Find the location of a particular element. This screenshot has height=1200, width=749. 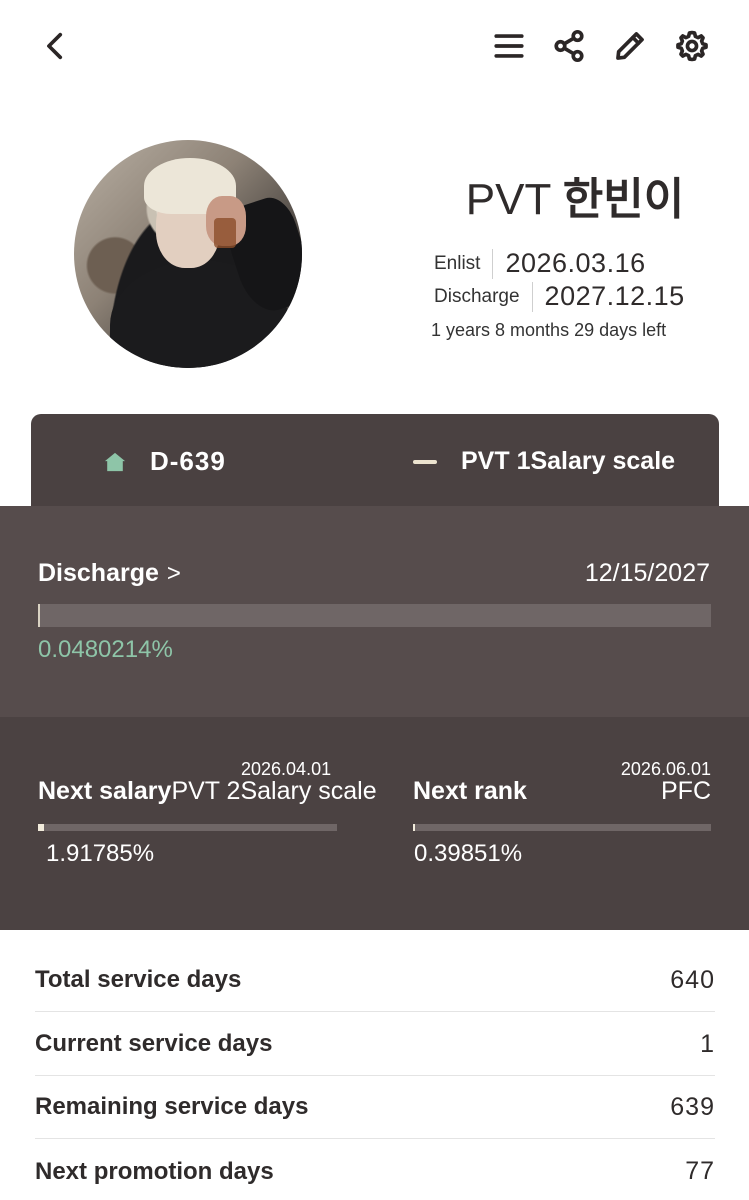

discharge-row: Discharge 2027.12.15 is located at coordinates (559, 296).